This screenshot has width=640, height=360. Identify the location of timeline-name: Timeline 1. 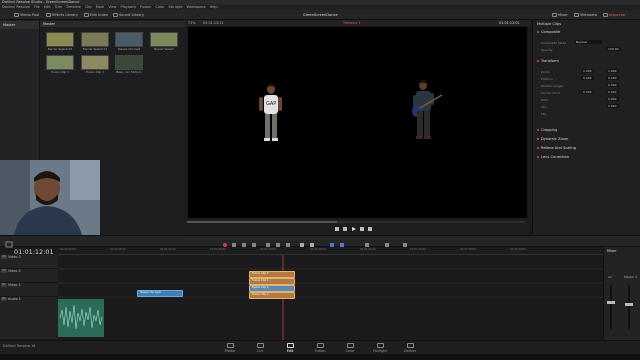
(352, 23).